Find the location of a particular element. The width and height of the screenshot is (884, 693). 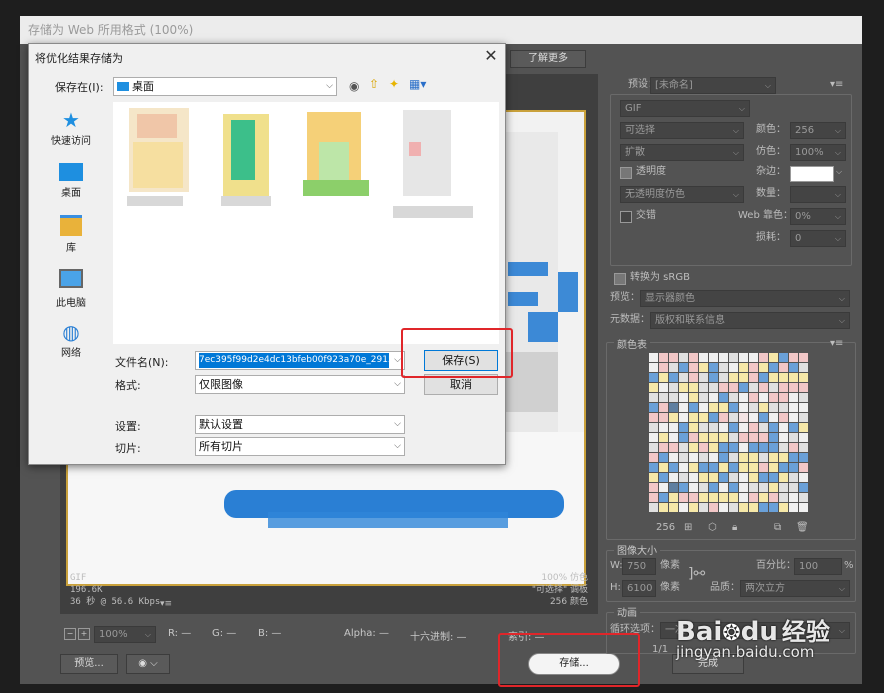

lossy-value: 0 is located at coordinates (798, 238).